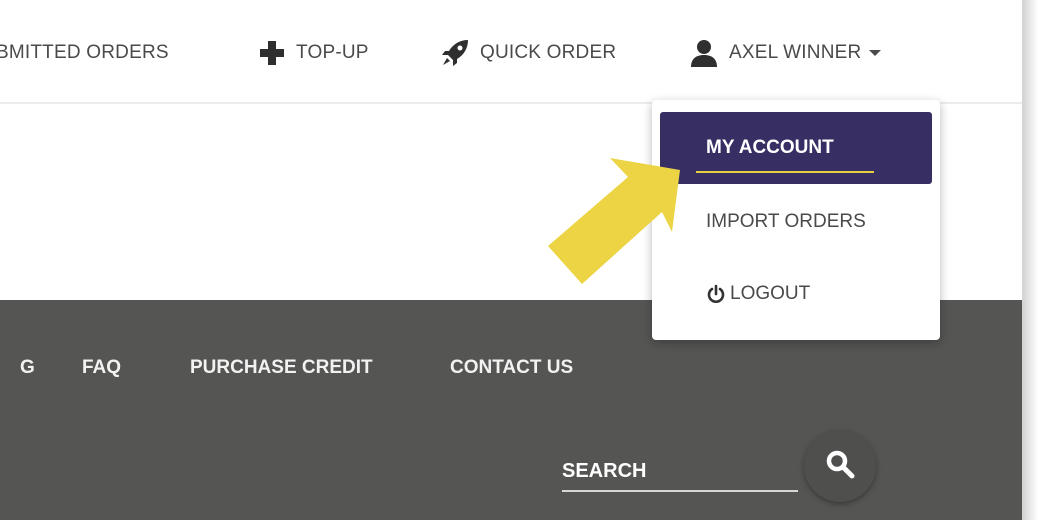  I want to click on nav-submitted-orders: BMITTED ORDERS, so click(84, 53).